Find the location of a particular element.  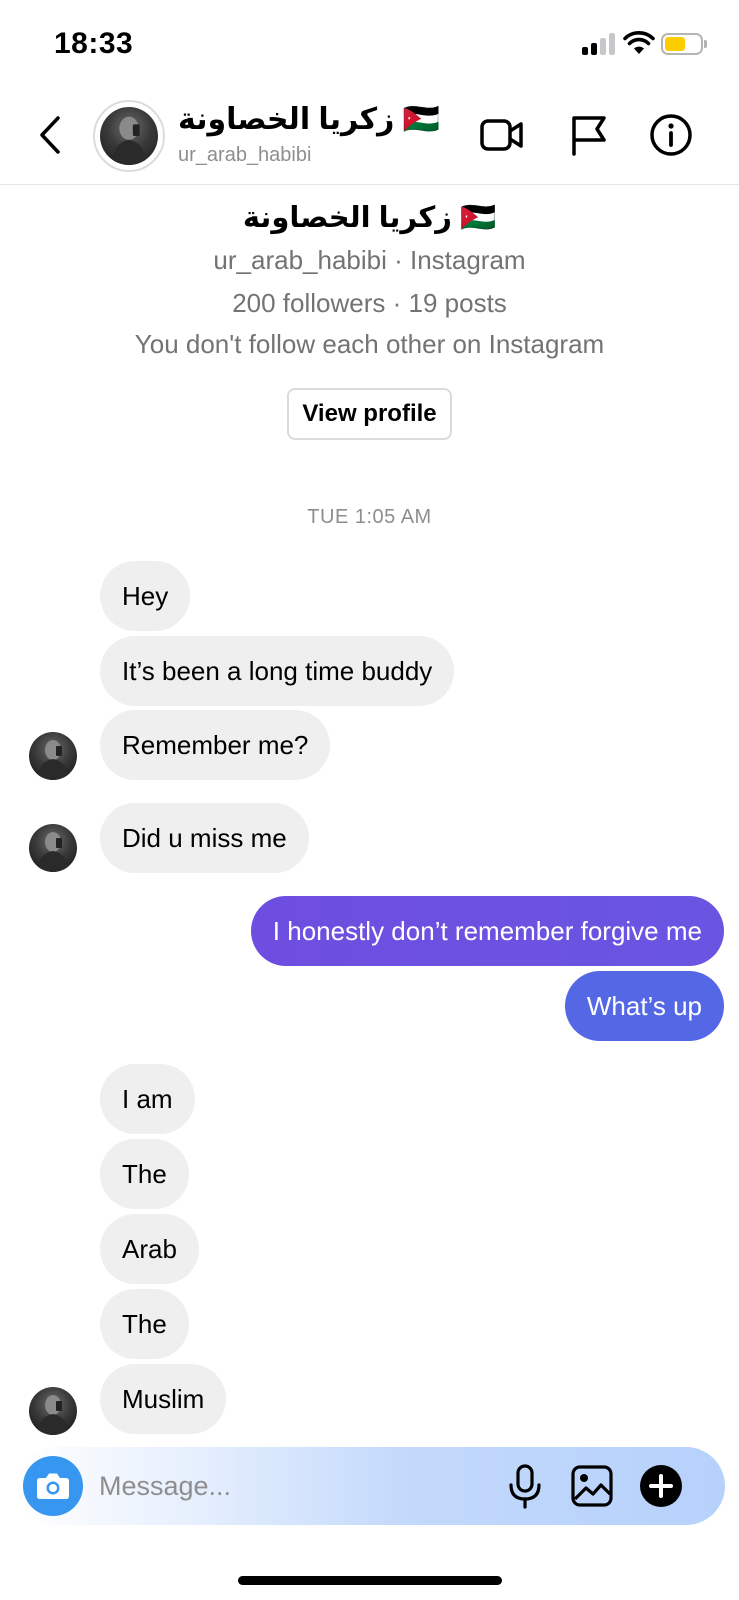

profile-stats: 200 followers · 19 posts is located at coordinates (369, 303).